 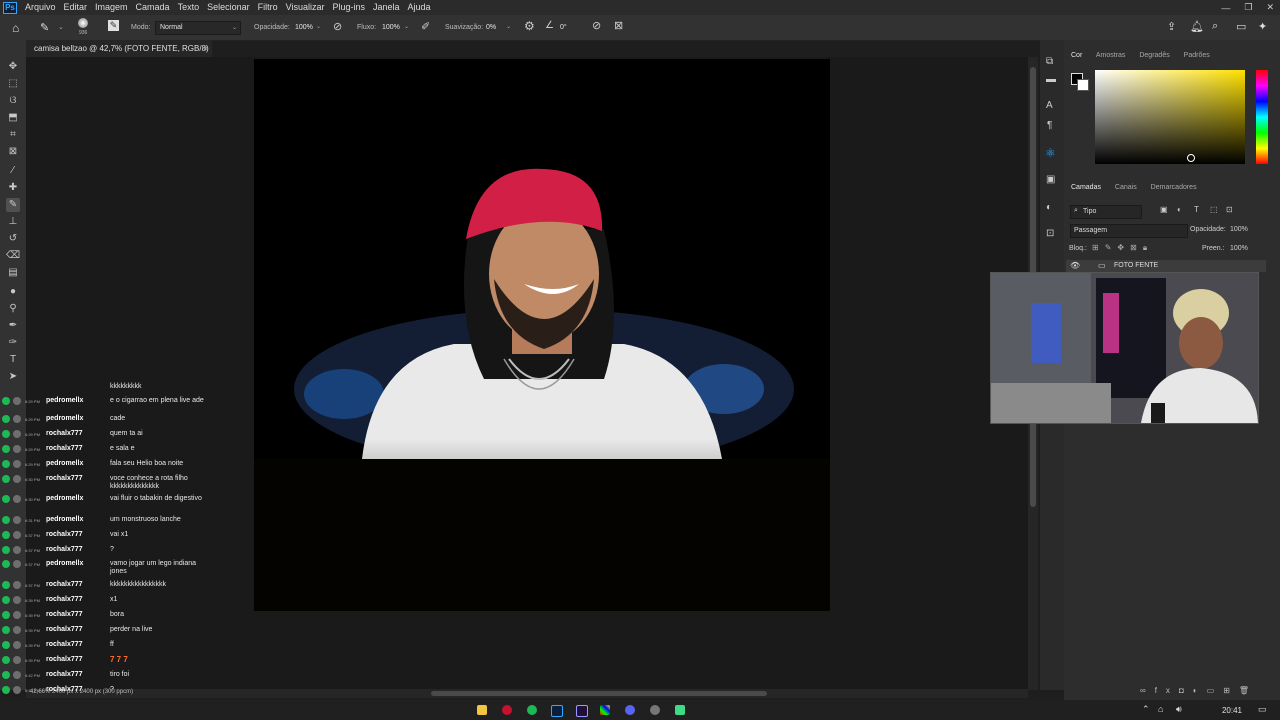 I want to click on layer-opacity-value: 100%, so click(x=1239, y=229).